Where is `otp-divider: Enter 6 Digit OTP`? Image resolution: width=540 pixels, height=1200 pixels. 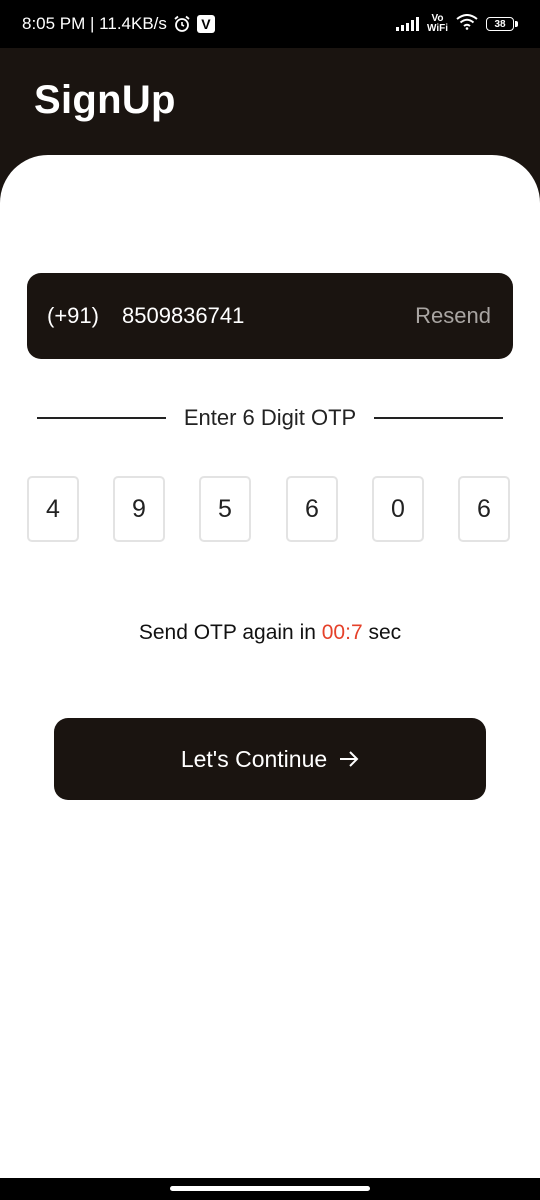 otp-divider: Enter 6 Digit OTP is located at coordinates (270, 418).